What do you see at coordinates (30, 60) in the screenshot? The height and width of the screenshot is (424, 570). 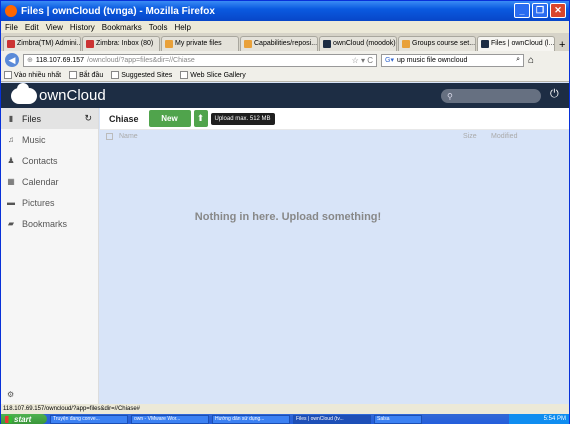 I see `site-identity-icon: ⊕` at bounding box center [30, 60].